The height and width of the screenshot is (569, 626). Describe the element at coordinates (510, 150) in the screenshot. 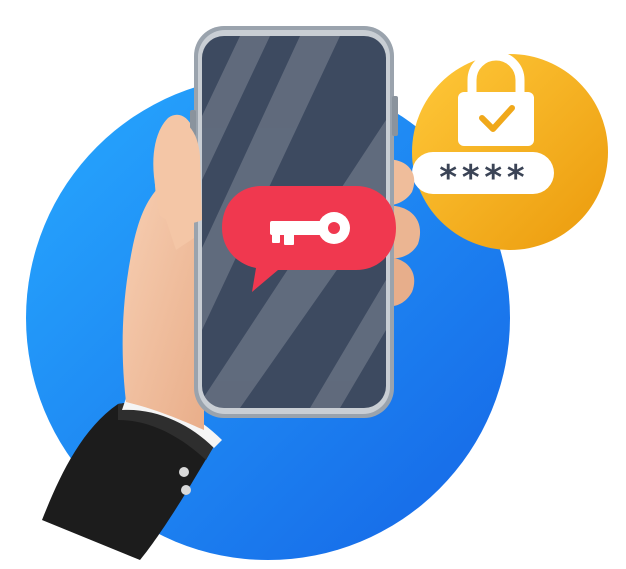

I see `lock-badge: ****` at that location.